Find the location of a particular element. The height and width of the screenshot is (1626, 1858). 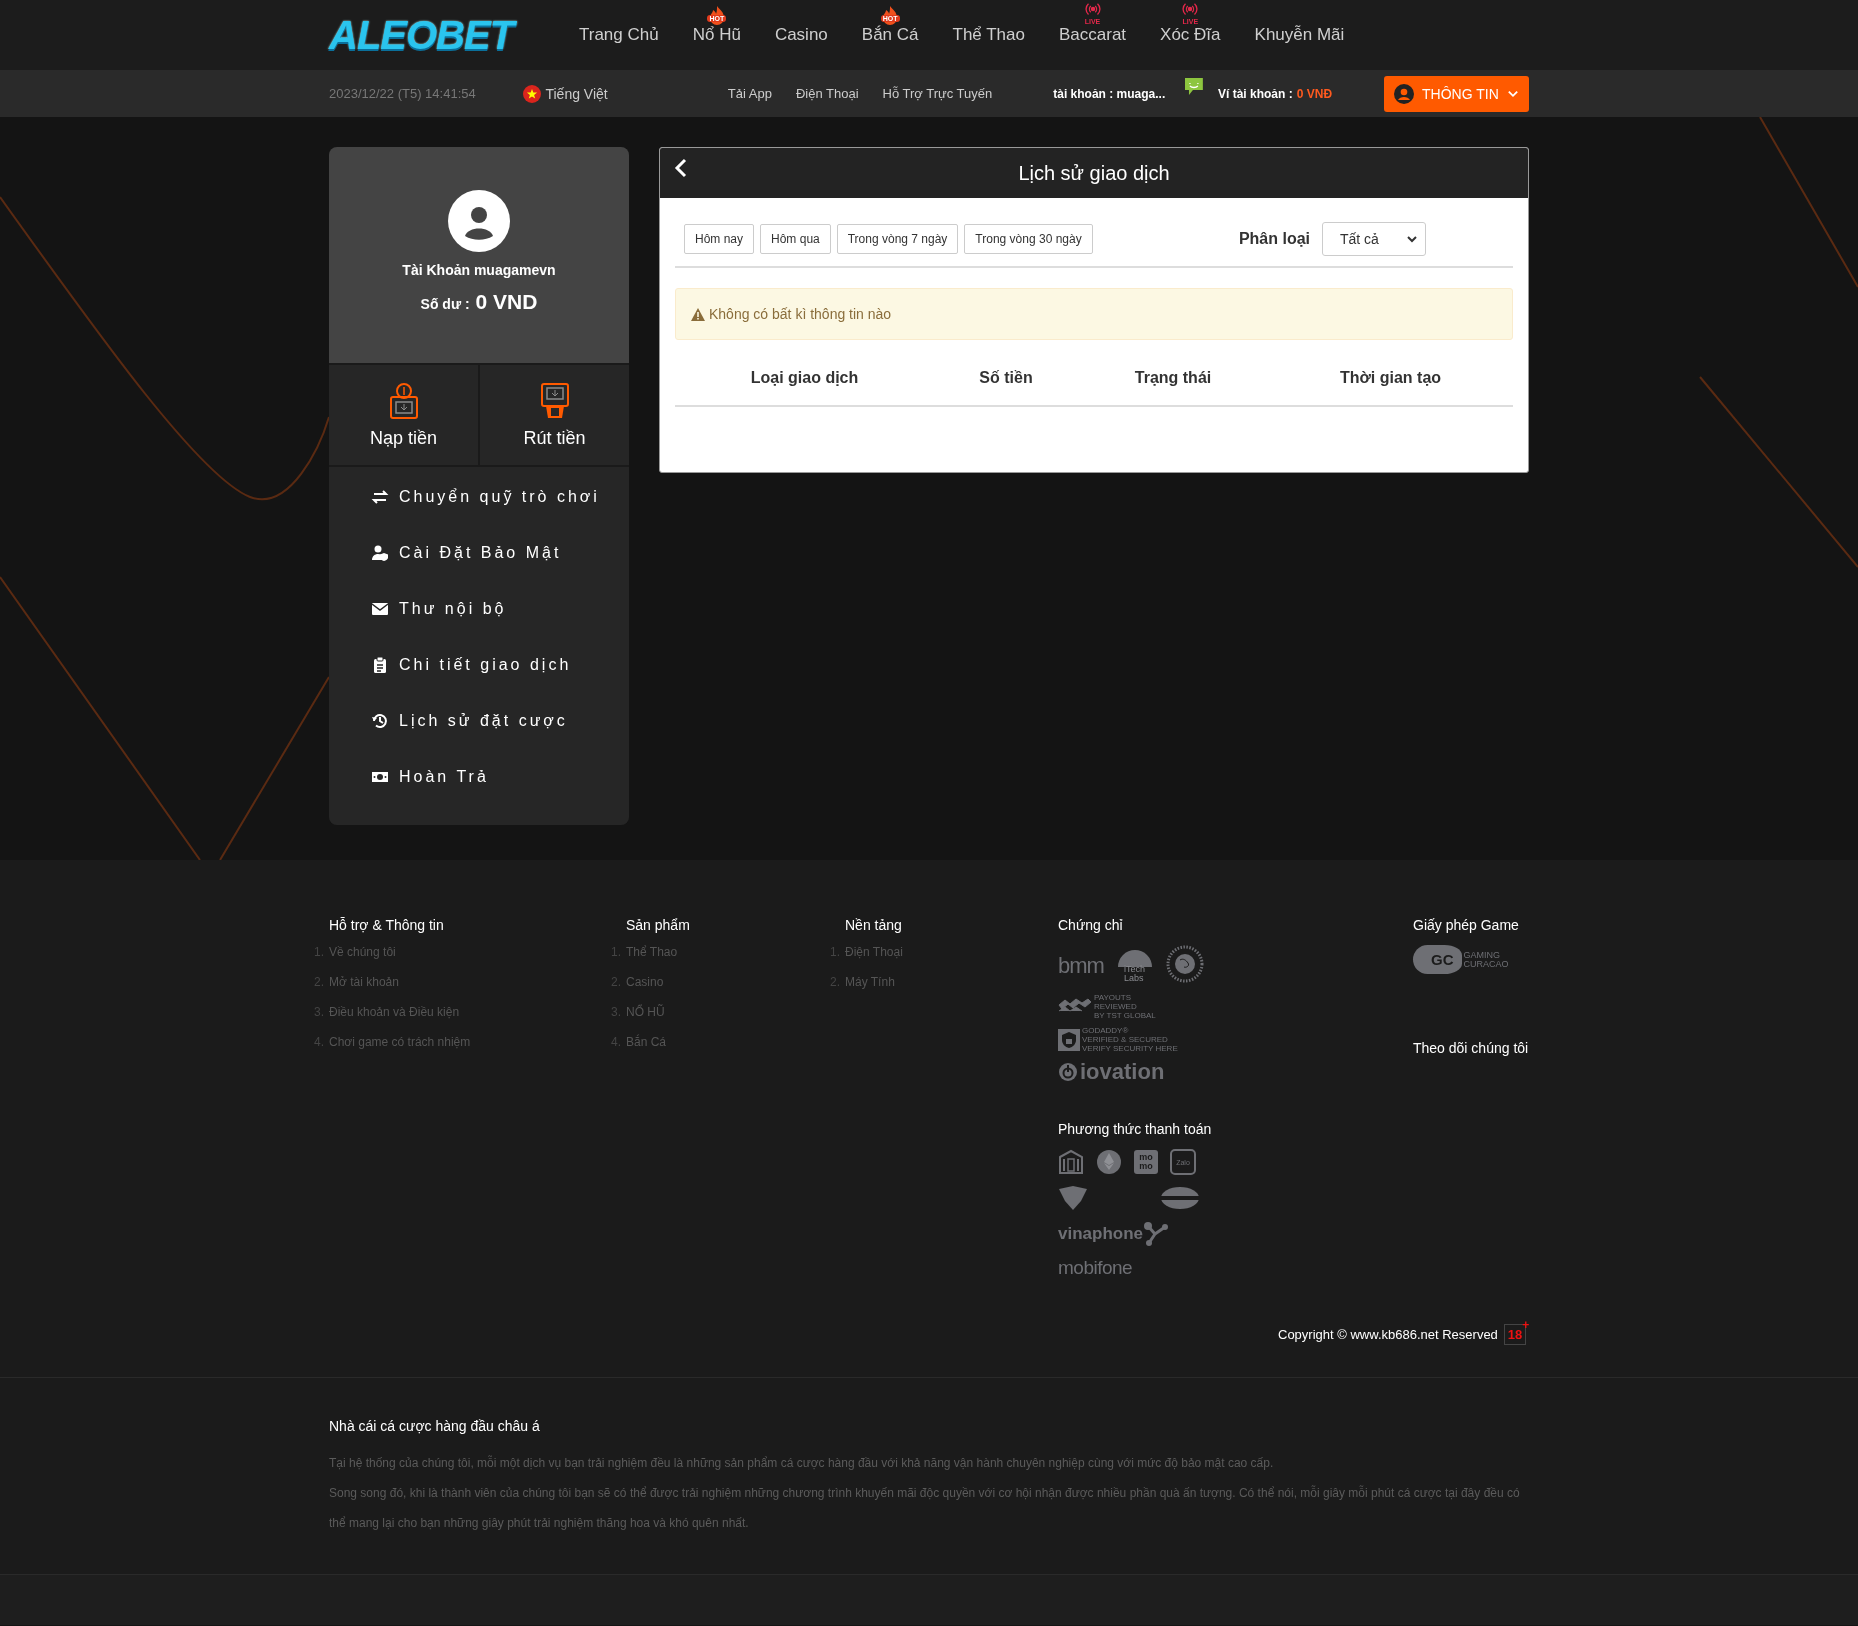

vinaphone-logo: vinaphone is located at coordinates (1113, 1234).